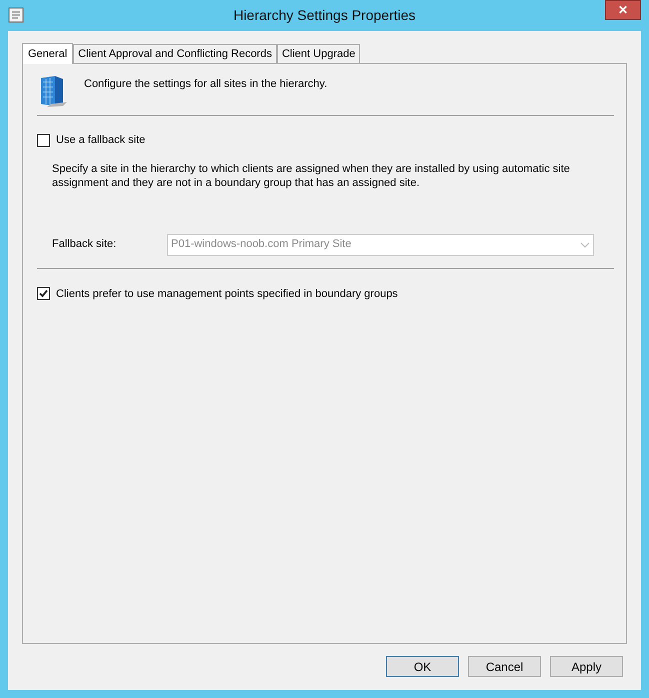 Image resolution: width=649 pixels, height=698 pixels. I want to click on checkbox, so click(43, 293).